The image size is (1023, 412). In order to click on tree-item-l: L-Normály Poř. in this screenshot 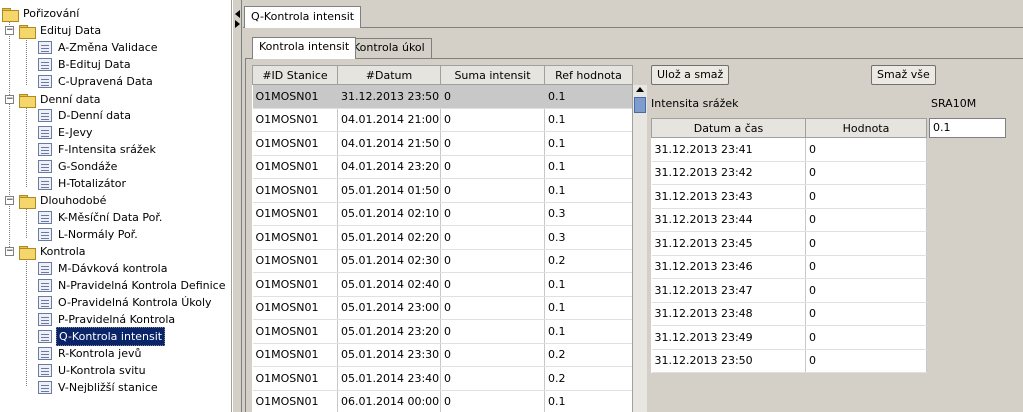, I will do `click(89, 234)`.